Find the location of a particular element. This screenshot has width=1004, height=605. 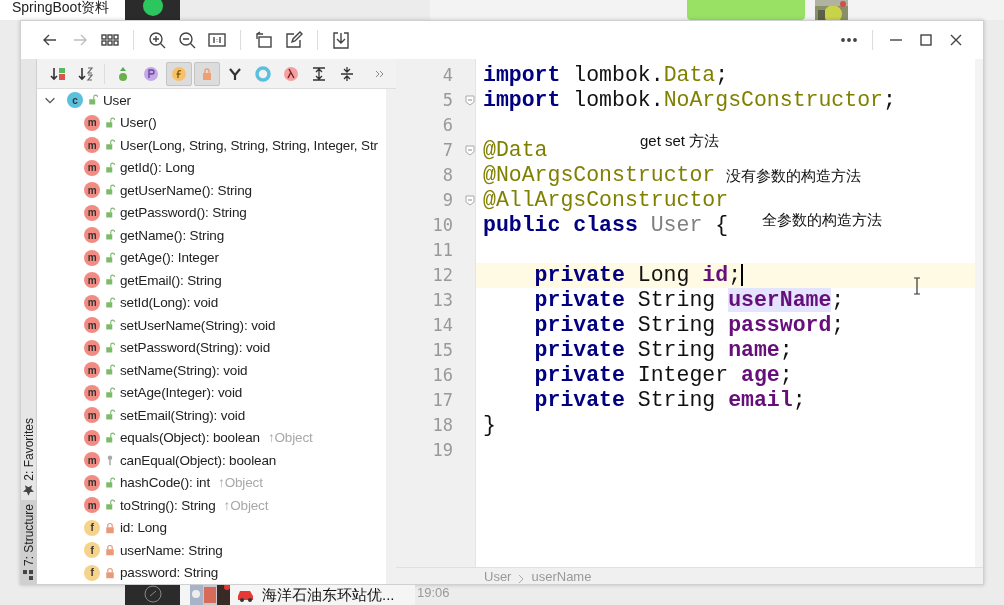

tree-item: m equals(Object): boolean ↑Object is located at coordinates (211, 437).